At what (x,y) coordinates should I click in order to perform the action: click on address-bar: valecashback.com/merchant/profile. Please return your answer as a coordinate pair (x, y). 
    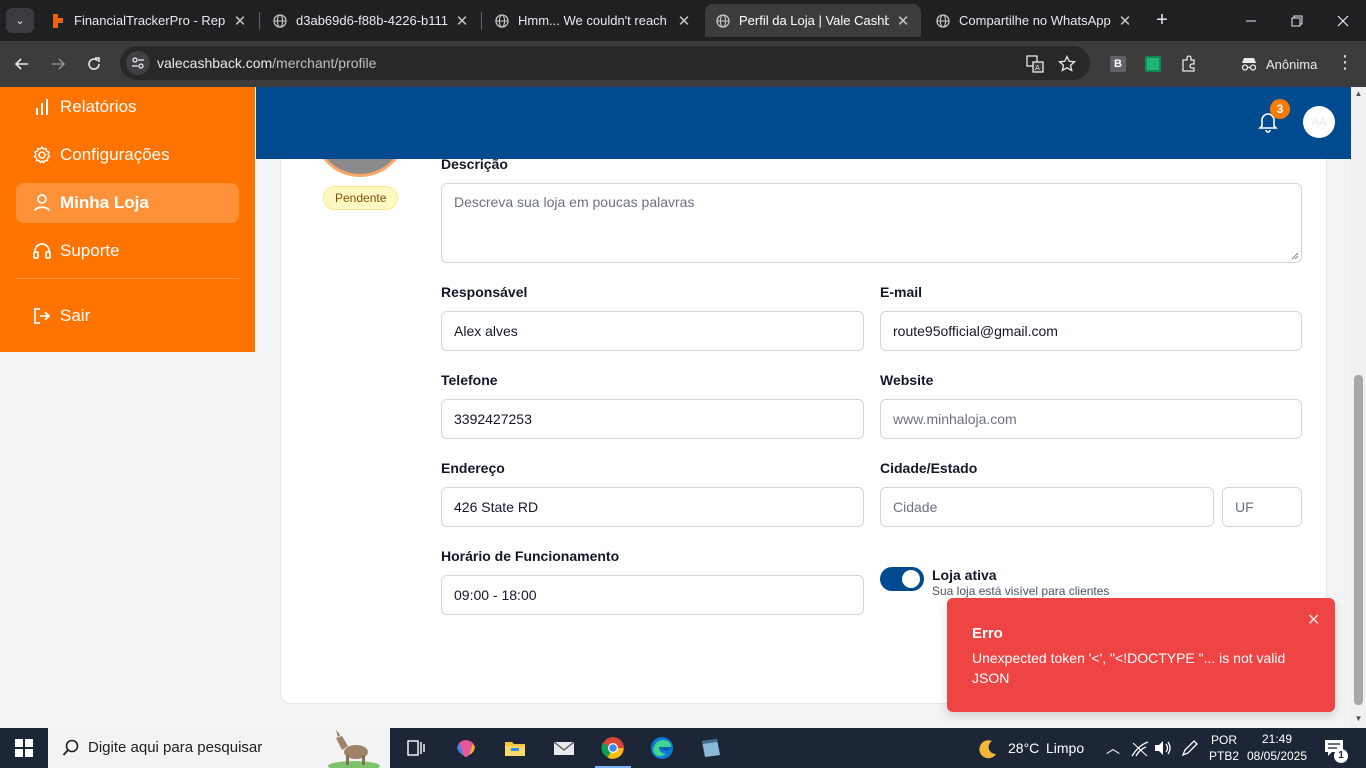
    Looking at the image, I should click on (605, 63).